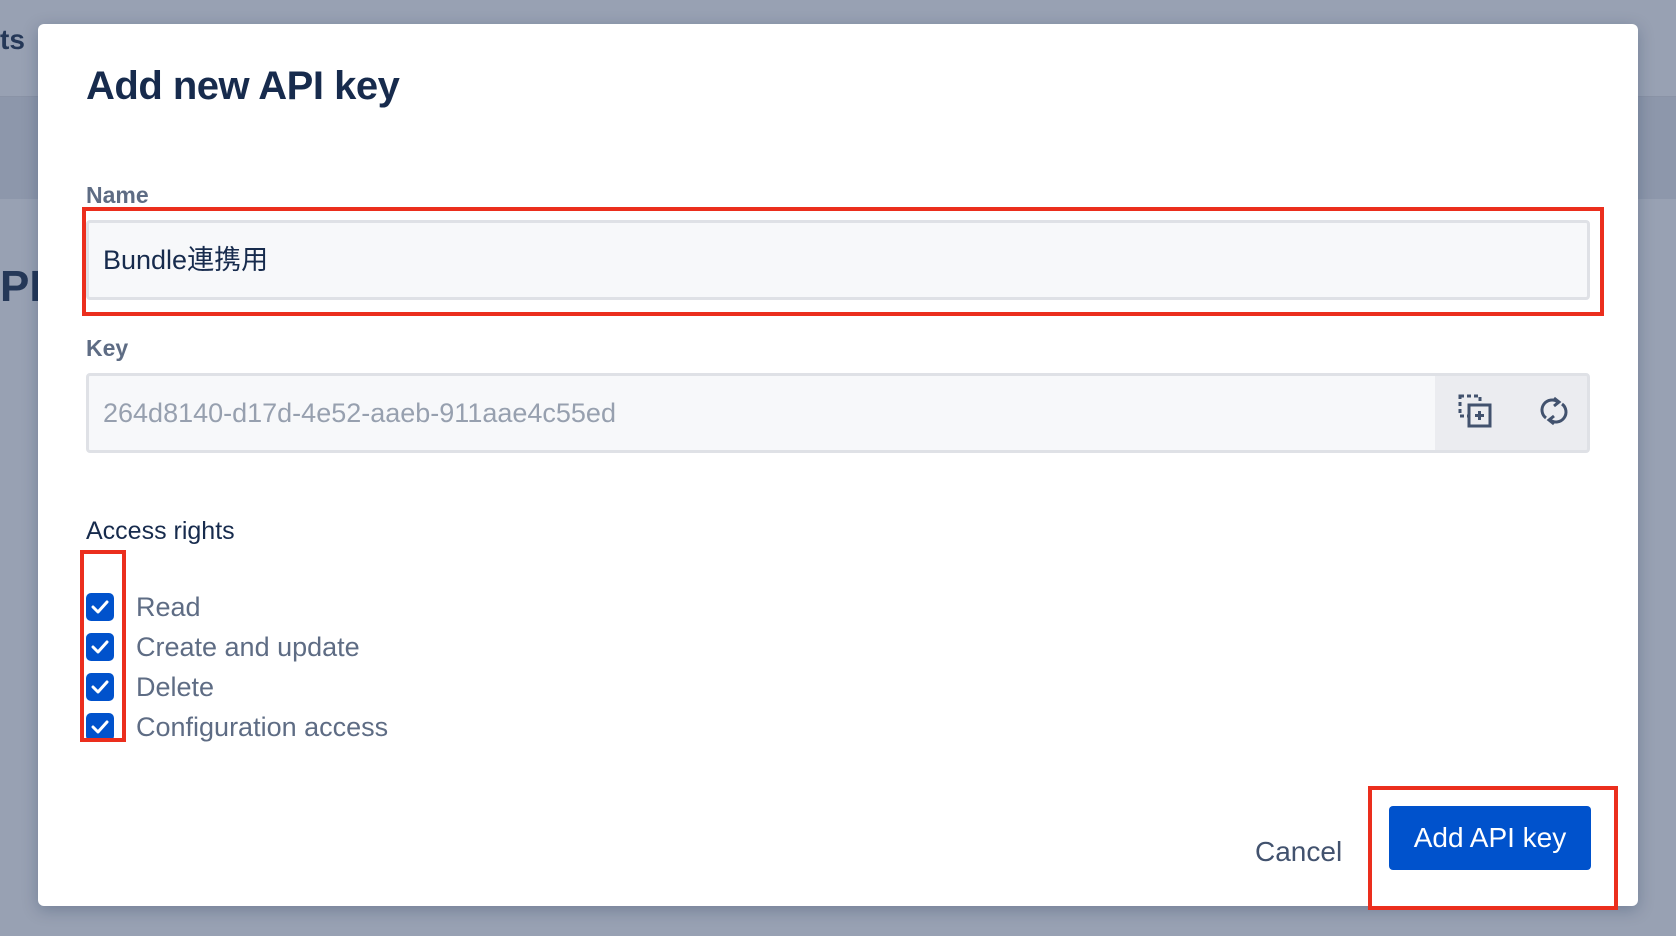 The image size is (1676, 936). I want to click on access-option-configuration: Configuration access, so click(237, 727).